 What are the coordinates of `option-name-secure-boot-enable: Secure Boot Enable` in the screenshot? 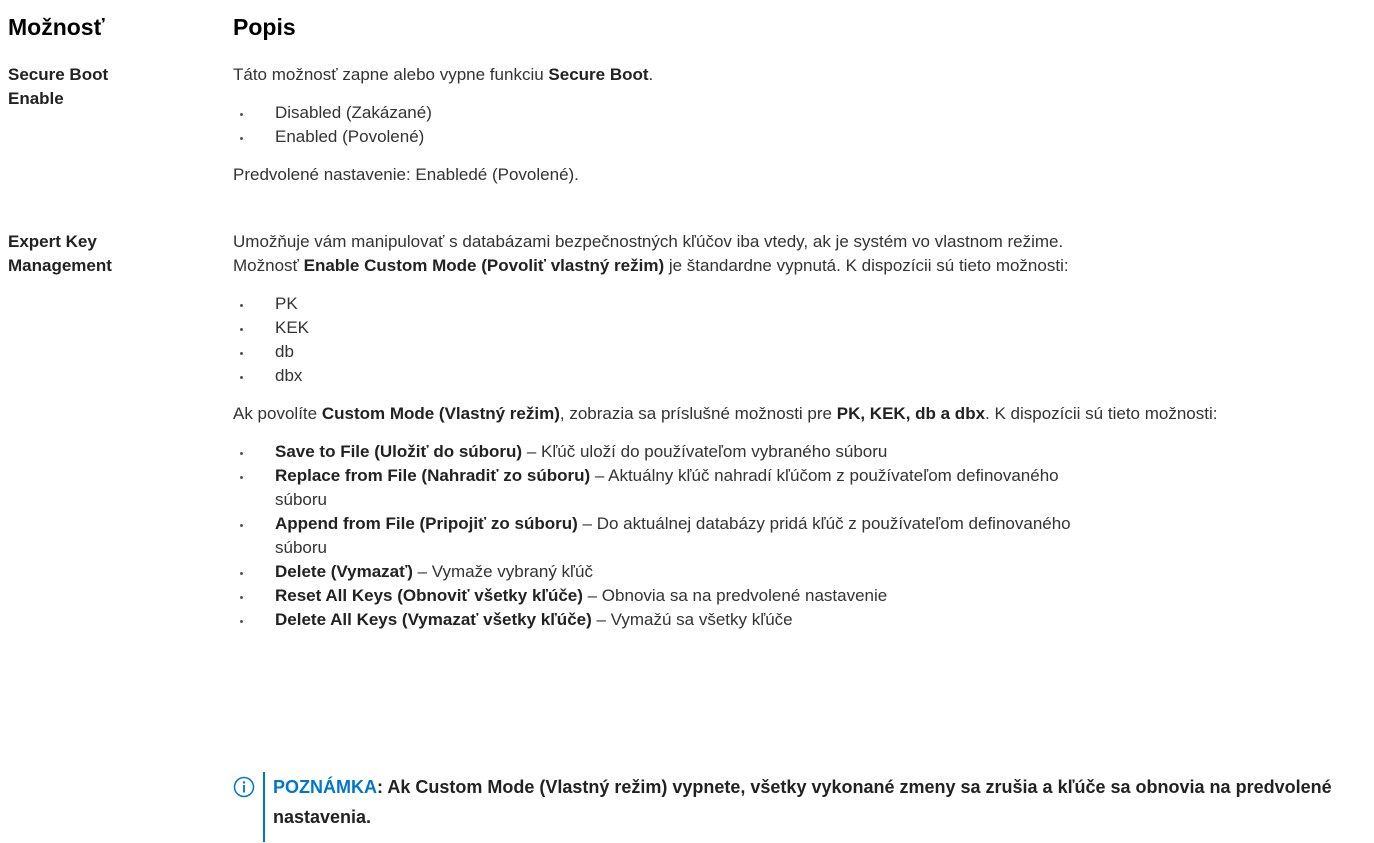 It's located at (108, 87).